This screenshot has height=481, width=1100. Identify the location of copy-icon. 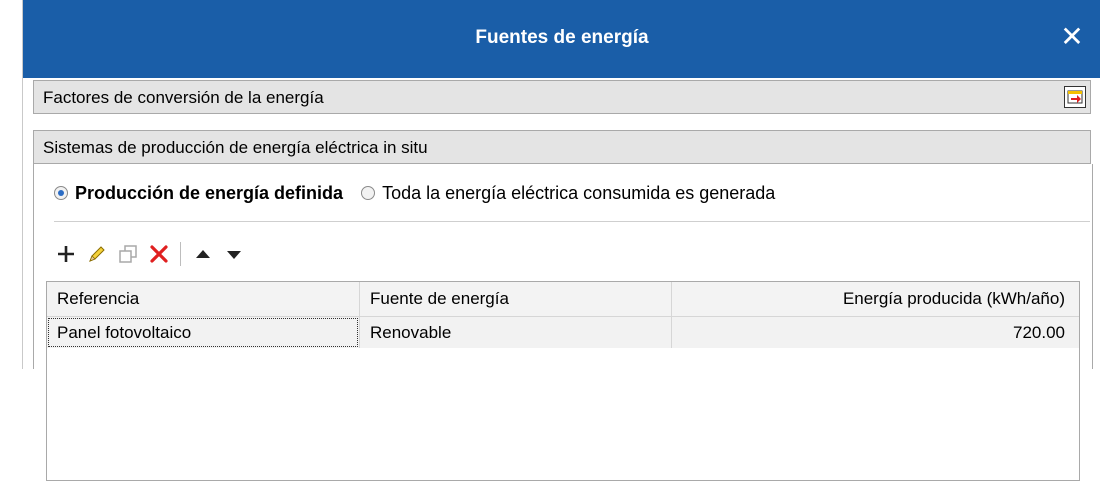
(128, 254).